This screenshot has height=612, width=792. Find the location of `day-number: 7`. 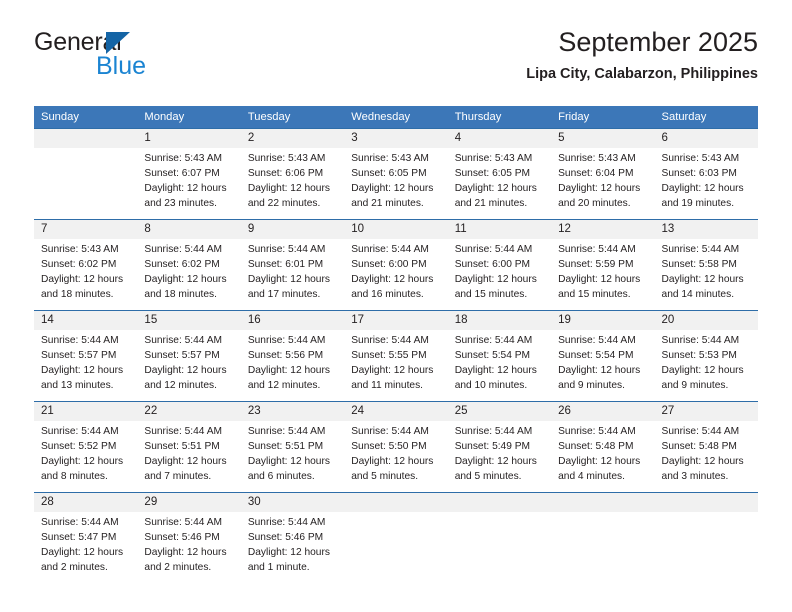

day-number: 7 is located at coordinates (85, 229).